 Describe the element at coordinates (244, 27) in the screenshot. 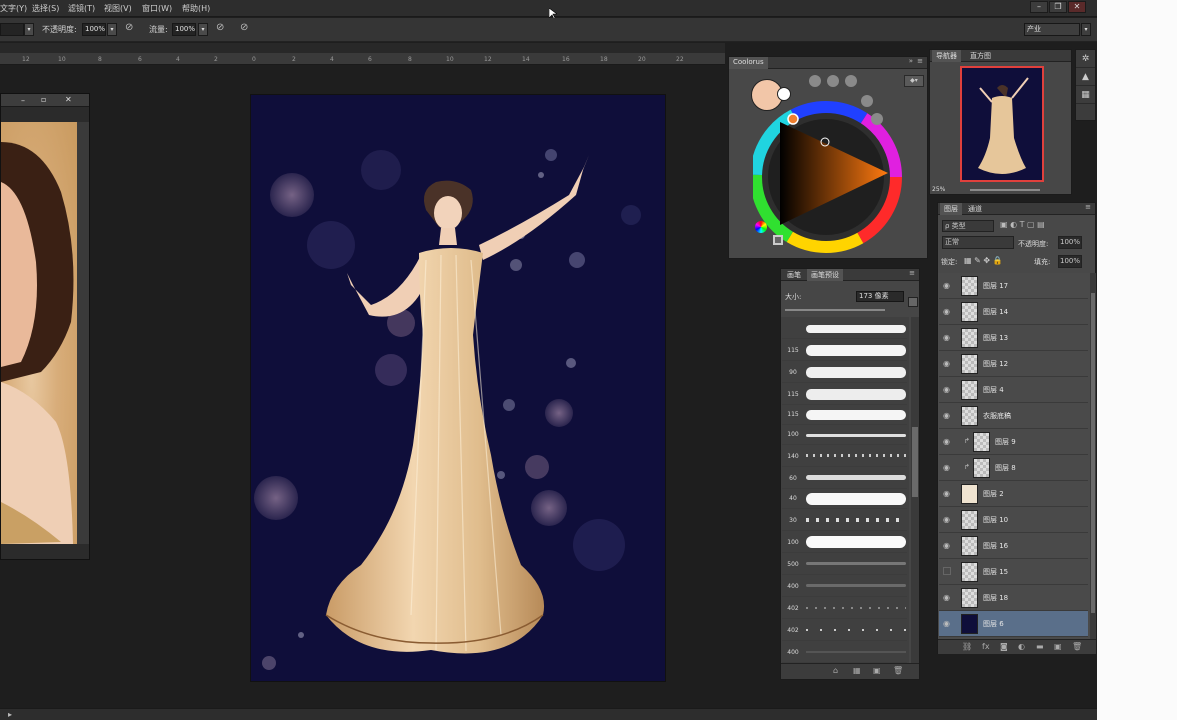

I see `pressure-size-icon: ⊘` at that location.